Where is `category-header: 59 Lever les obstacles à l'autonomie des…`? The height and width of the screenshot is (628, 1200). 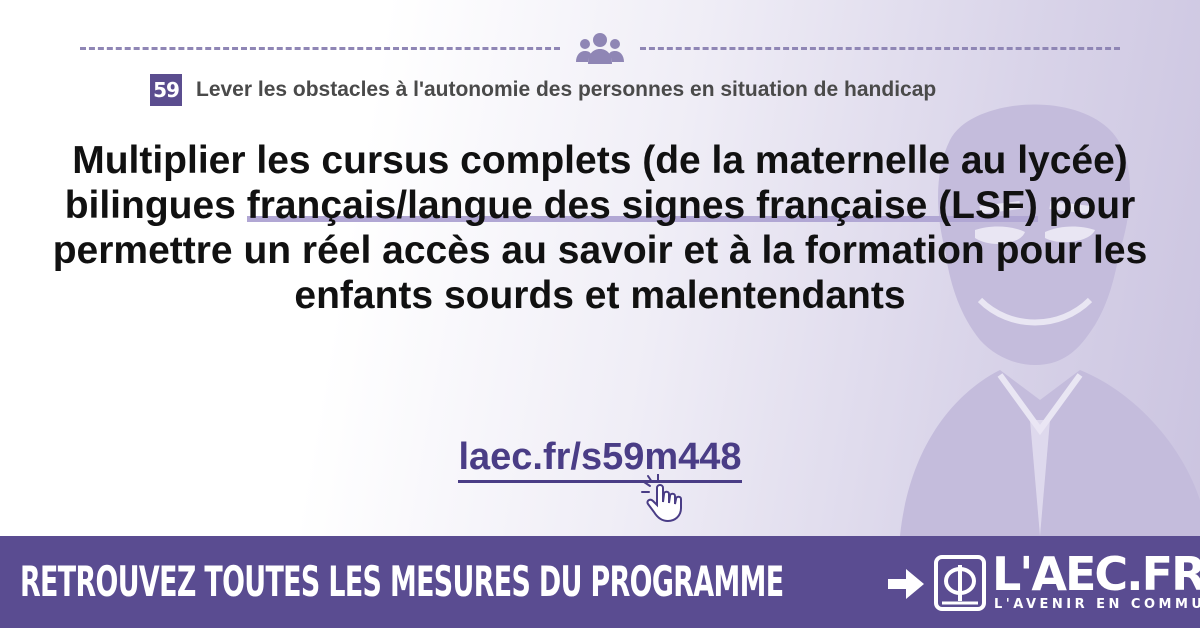
category-header: 59 Lever les obstacles à l'autonomie des… is located at coordinates (610, 90).